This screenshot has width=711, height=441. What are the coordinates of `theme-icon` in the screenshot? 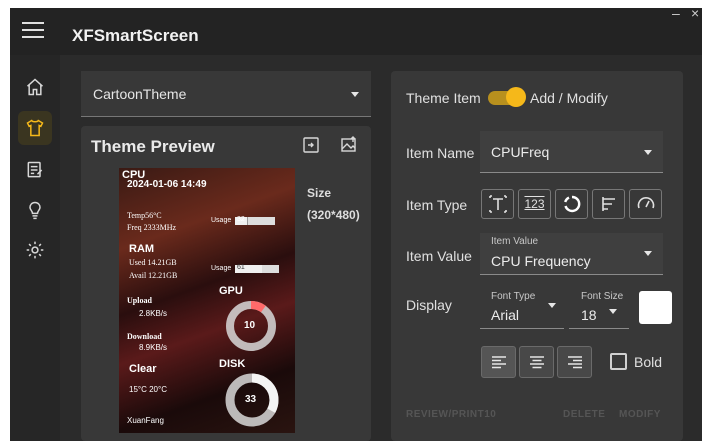 It's located at (35, 128).